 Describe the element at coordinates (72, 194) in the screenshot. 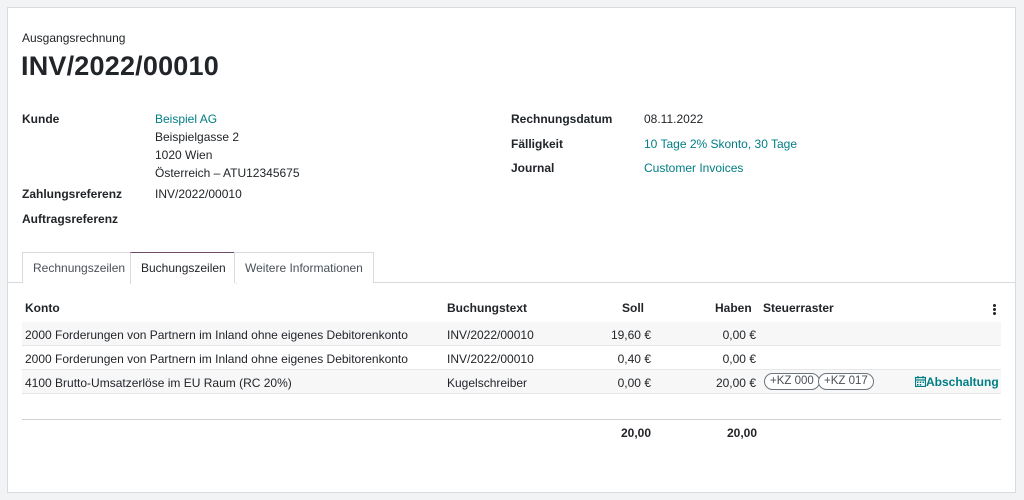

I see `zahlungsreferenz-label: Zahlungsreferenz` at that location.